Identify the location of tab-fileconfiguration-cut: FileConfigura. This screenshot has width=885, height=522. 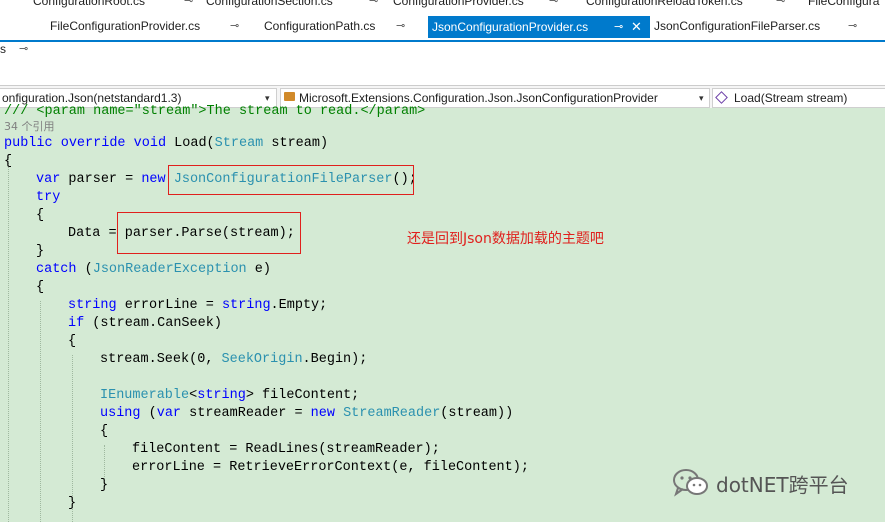
(843, 4).